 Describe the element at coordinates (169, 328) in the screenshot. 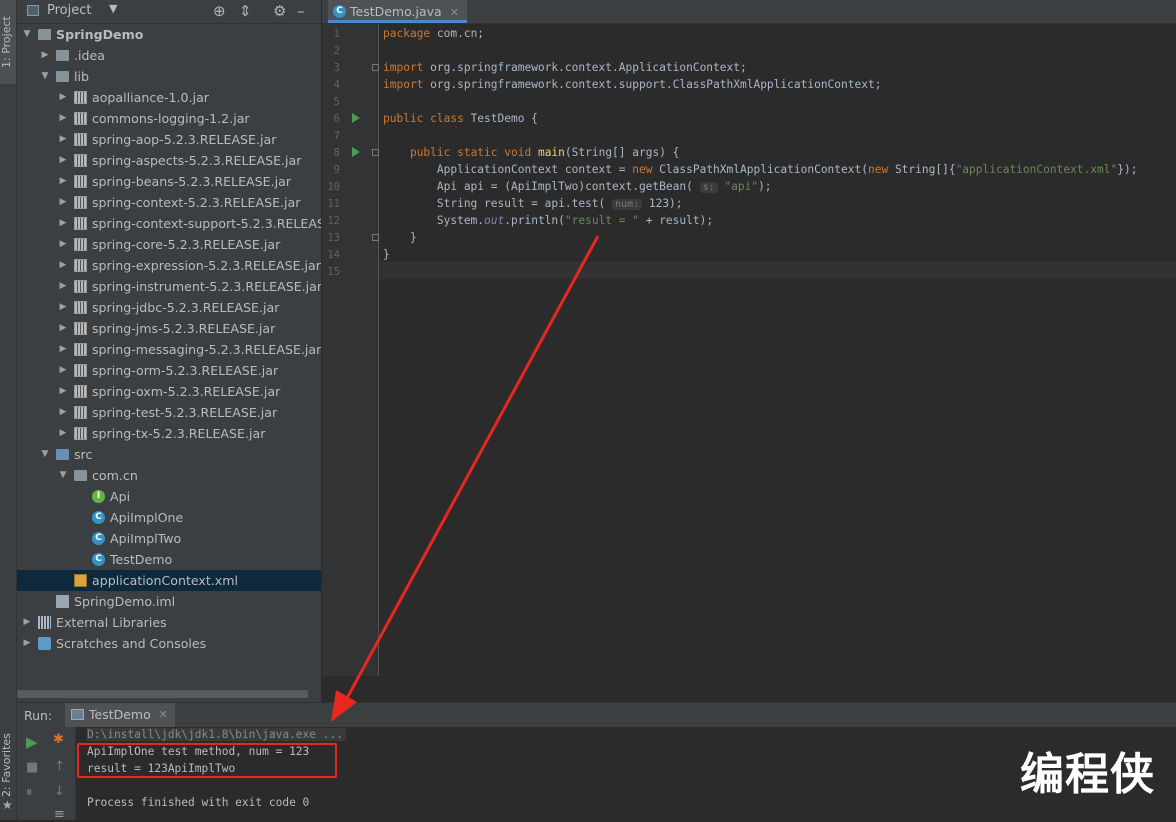

I see `tree-item: ▶ spring-jms-5.2.3.RELEASE.jar` at that location.